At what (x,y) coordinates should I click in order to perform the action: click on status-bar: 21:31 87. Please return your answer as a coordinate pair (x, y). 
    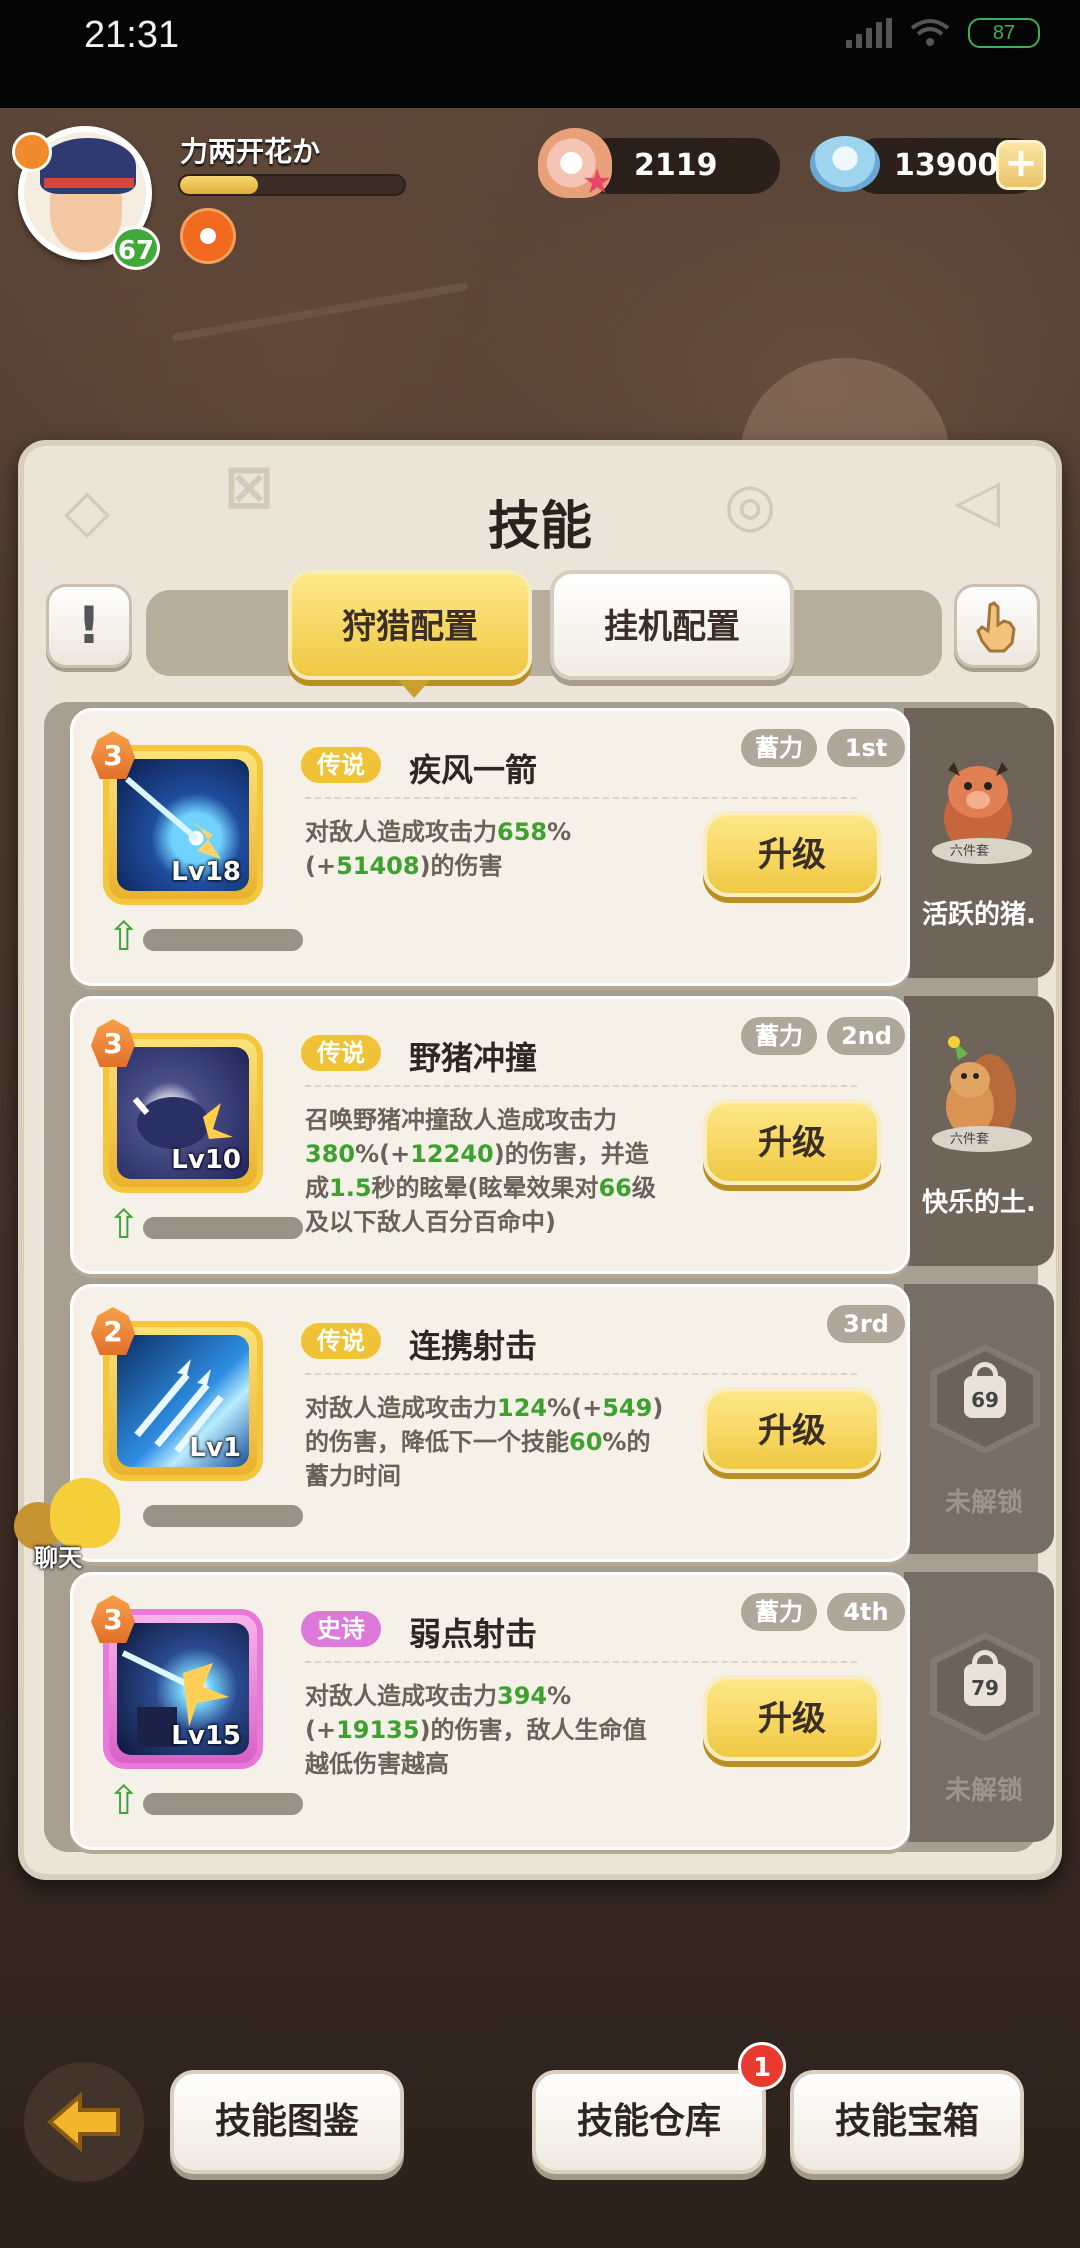
    Looking at the image, I should click on (540, 54).